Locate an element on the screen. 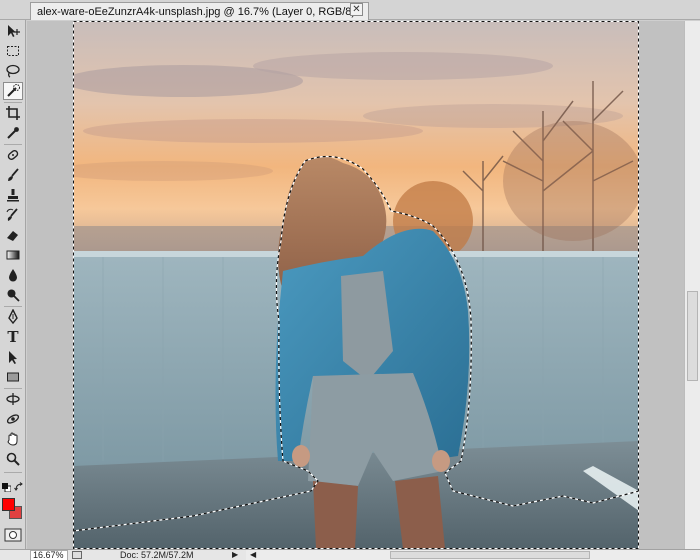 Image resolution: width=700 pixels, height=560 pixels. rectangle-shape-icon is located at coordinates (13, 377).